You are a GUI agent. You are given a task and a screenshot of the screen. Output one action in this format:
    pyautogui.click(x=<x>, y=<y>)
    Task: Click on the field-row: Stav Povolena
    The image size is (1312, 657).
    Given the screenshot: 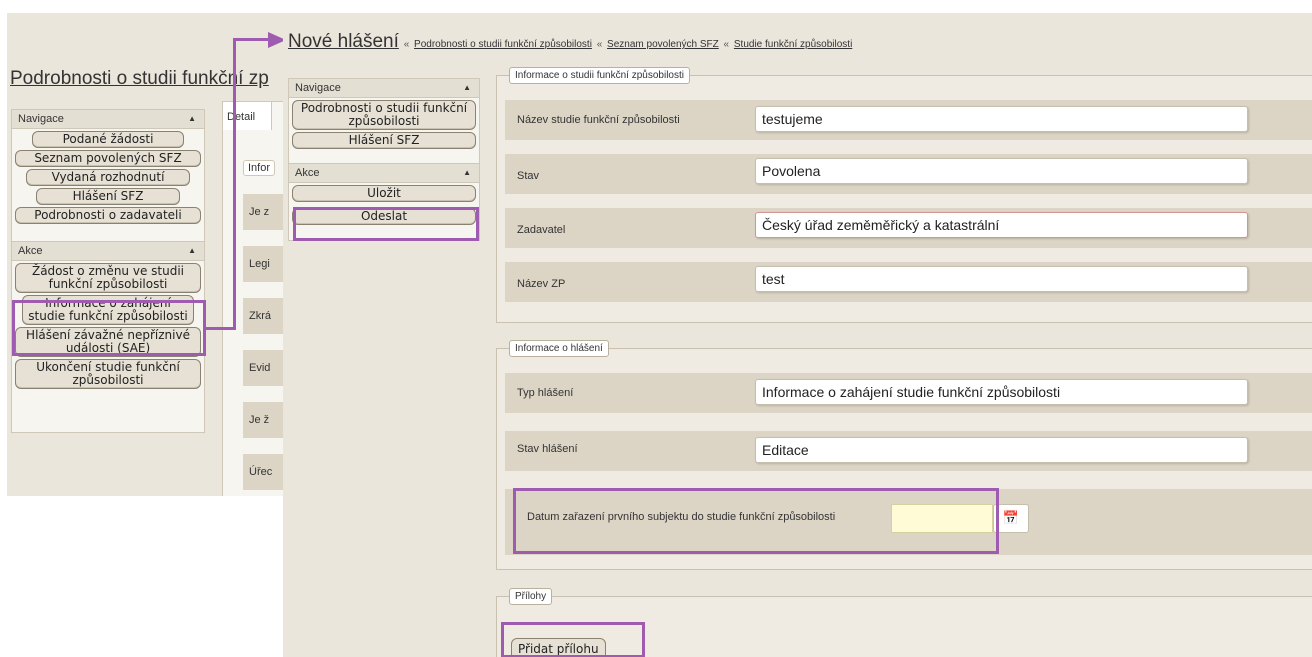 What is the action you would take?
    pyautogui.click(x=908, y=174)
    